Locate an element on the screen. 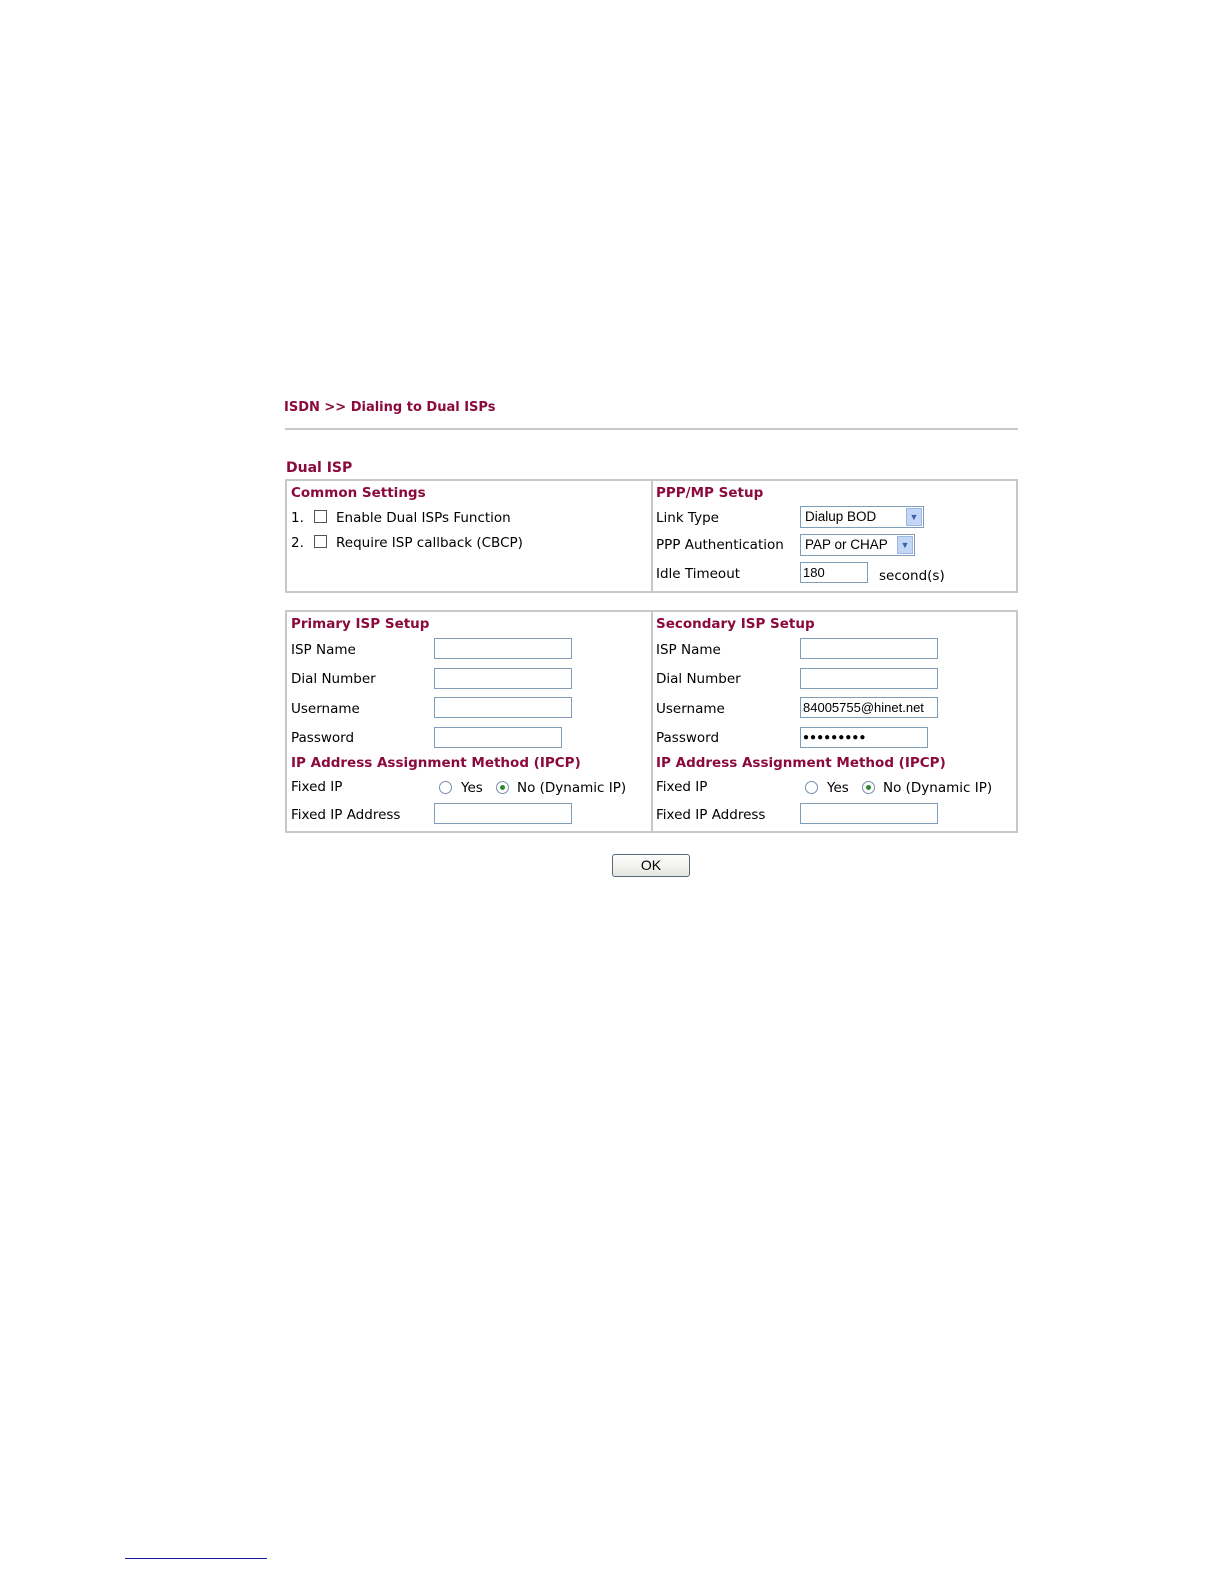 This screenshot has height=1584, width=1224. primary-isp-name-input is located at coordinates (503, 648).